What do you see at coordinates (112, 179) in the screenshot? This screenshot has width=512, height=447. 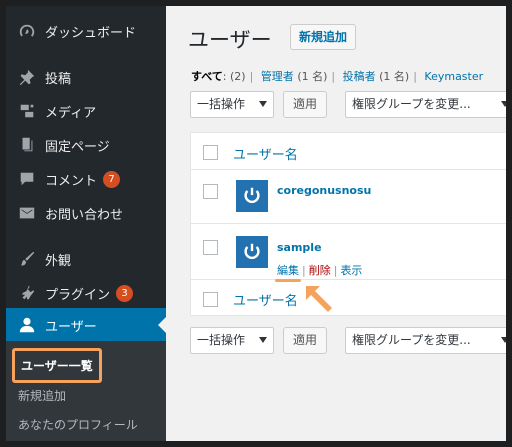 I see `comment-count-badge: 7` at bounding box center [112, 179].